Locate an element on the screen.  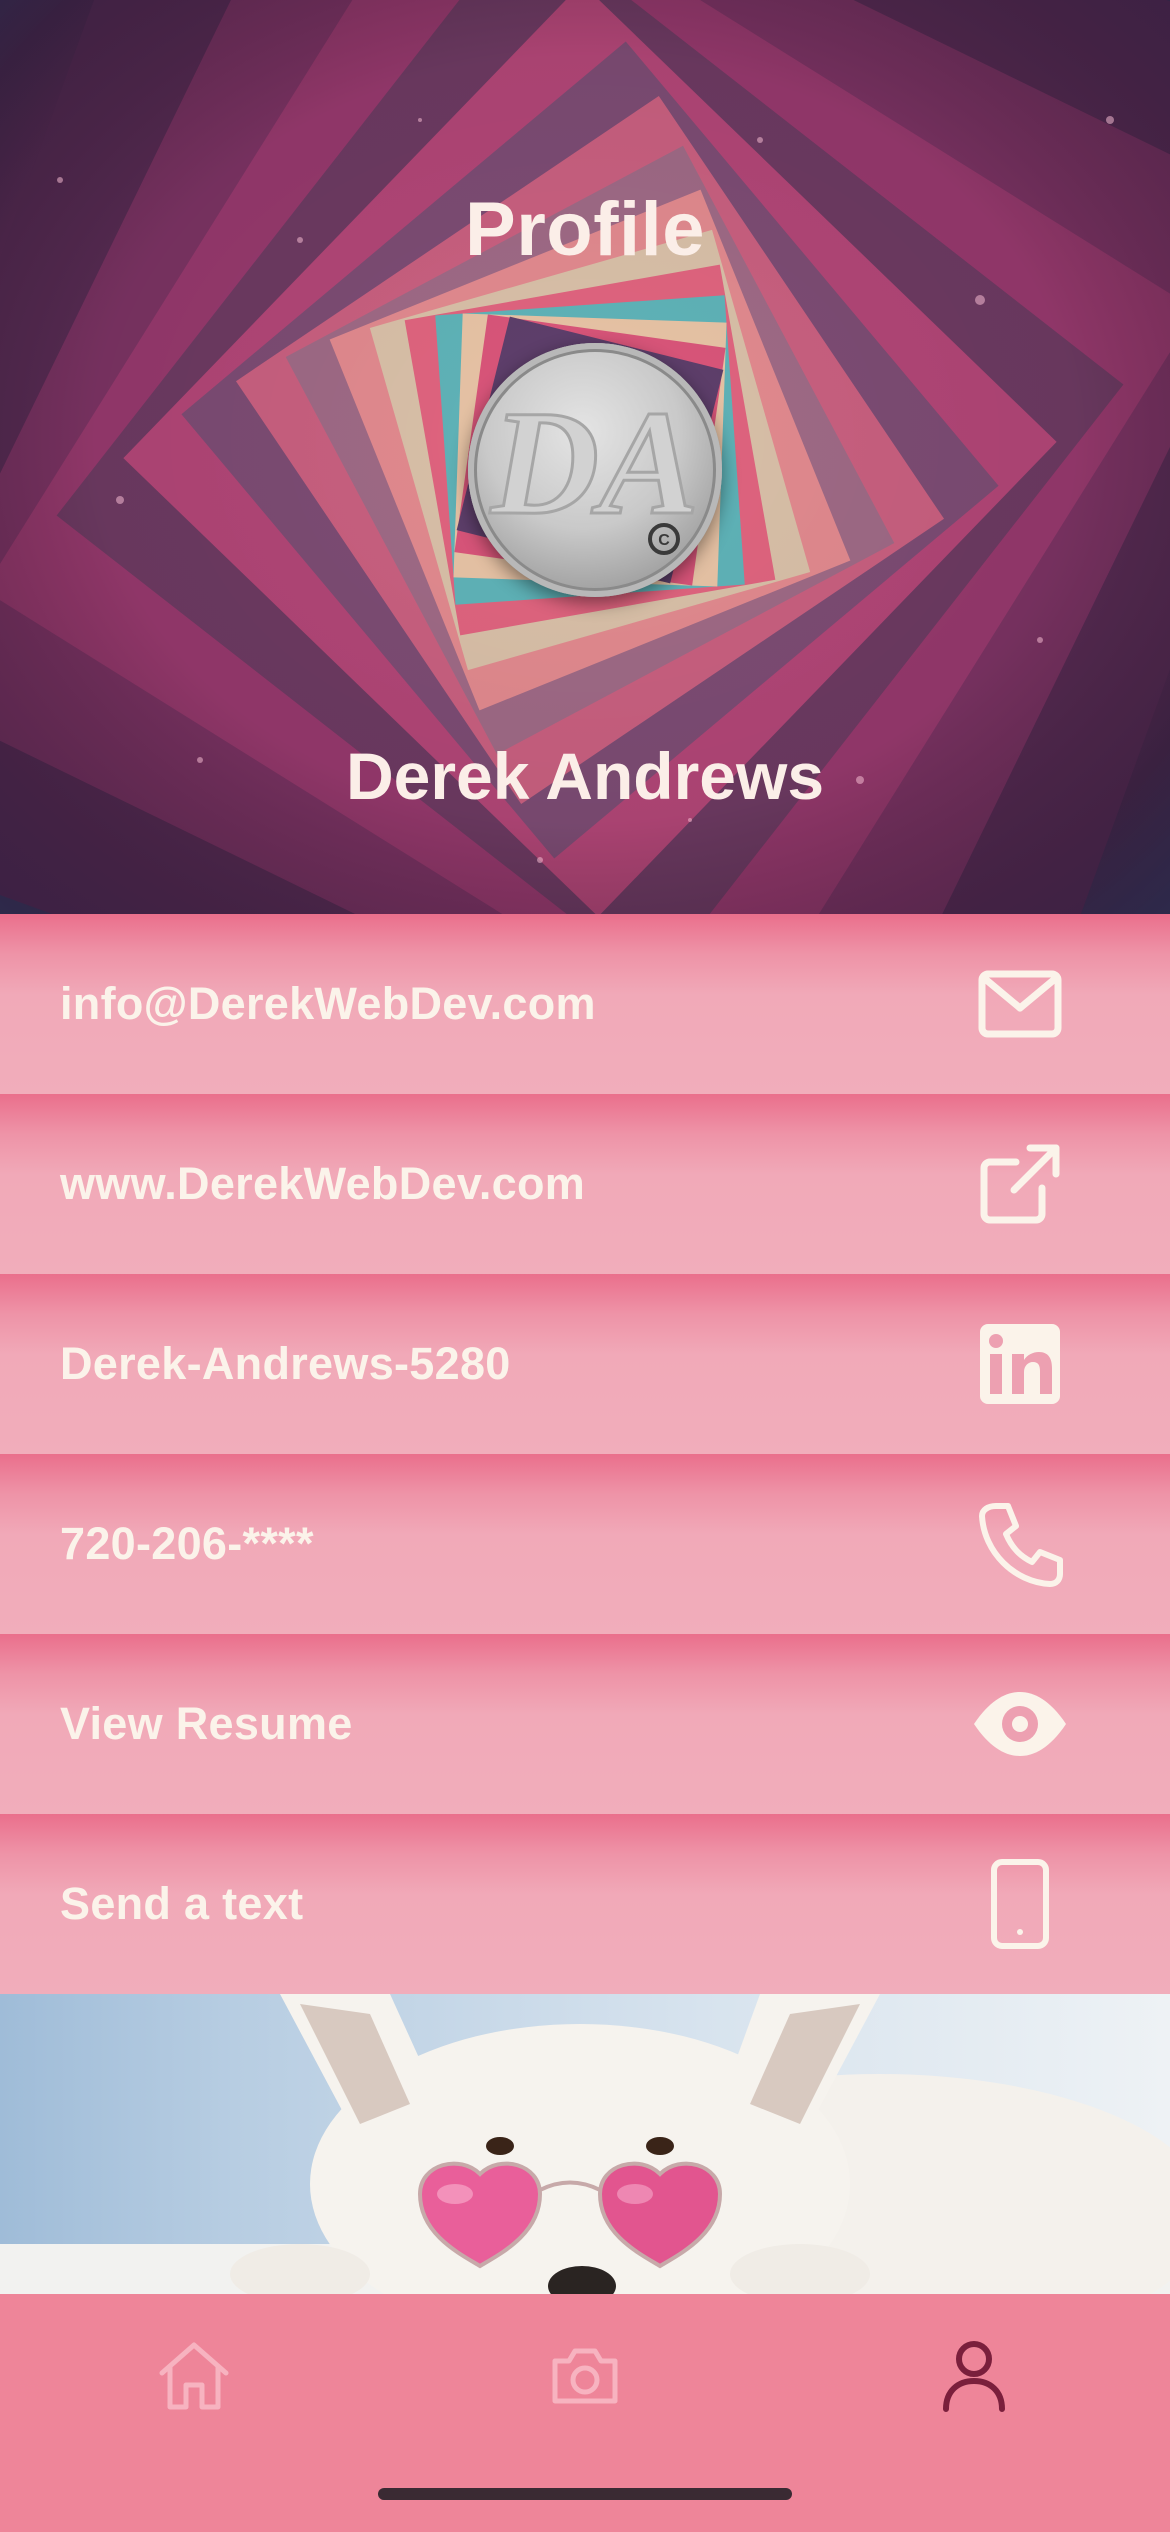
monogram-logo: DA C is located at coordinates (594, 467).